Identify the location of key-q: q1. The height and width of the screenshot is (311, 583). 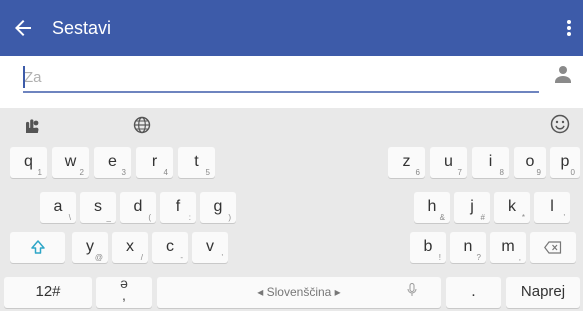
(28, 162).